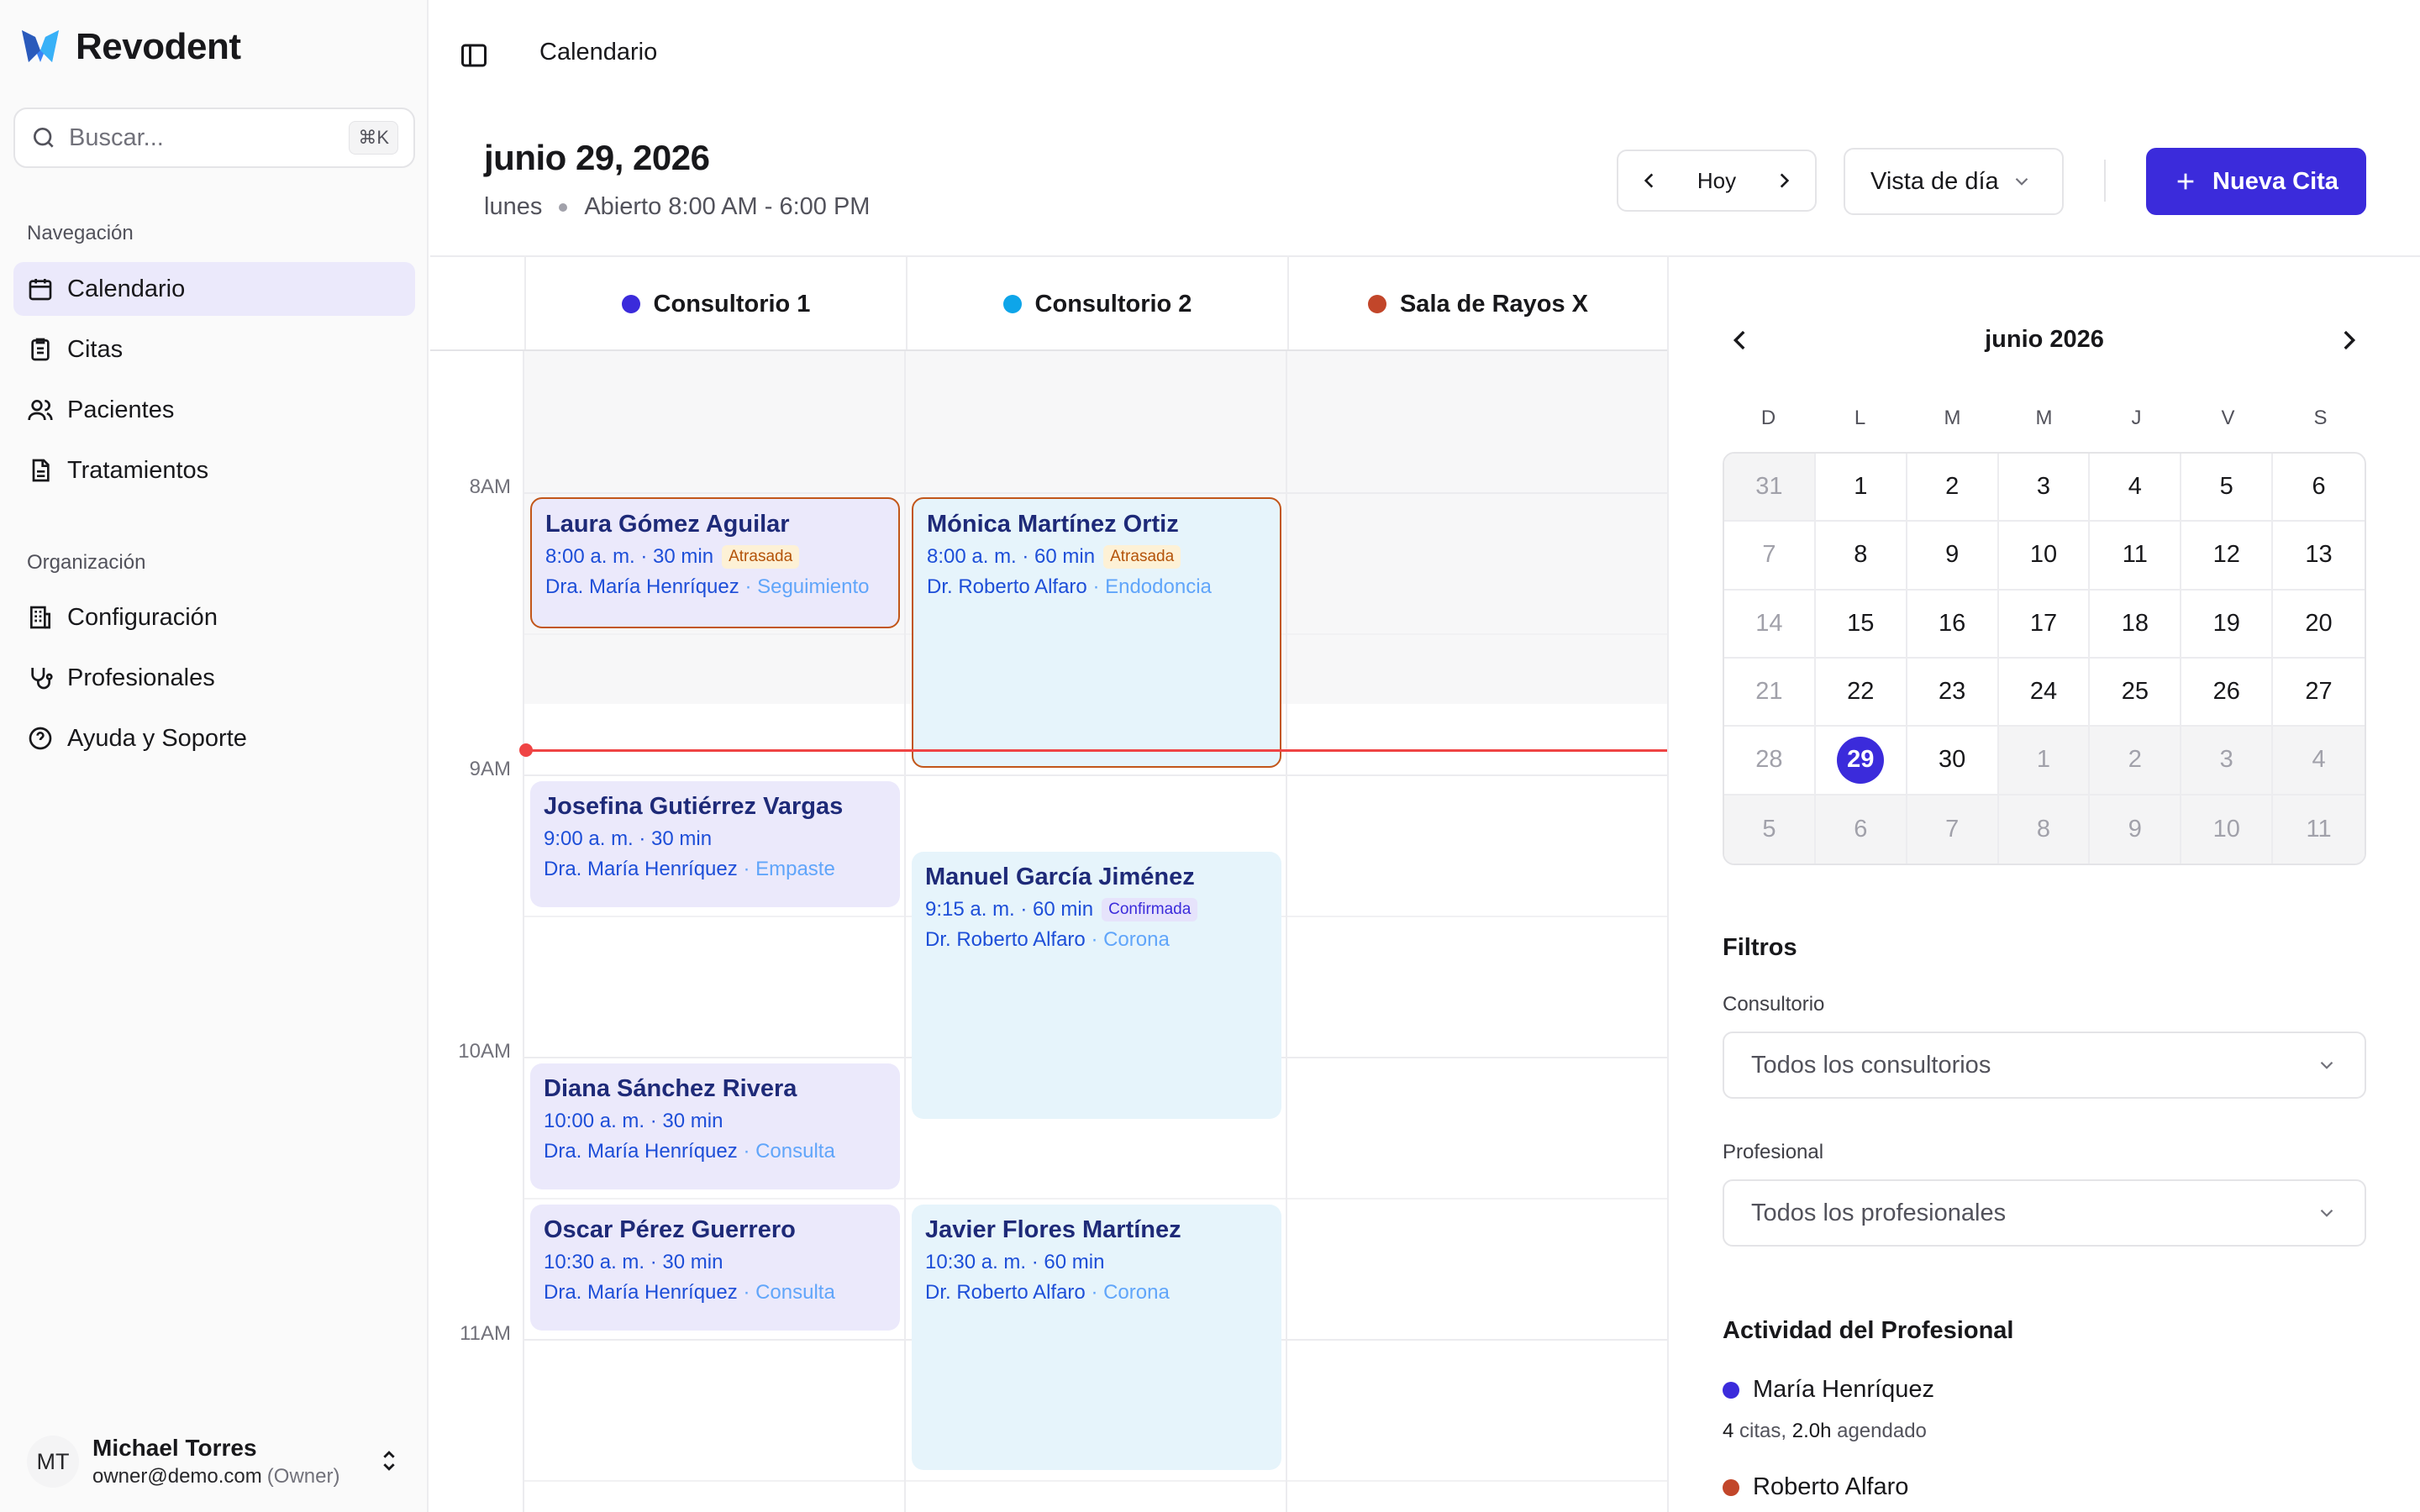 This screenshot has height=1512, width=2420. I want to click on calendar-day: 28, so click(1770, 761).